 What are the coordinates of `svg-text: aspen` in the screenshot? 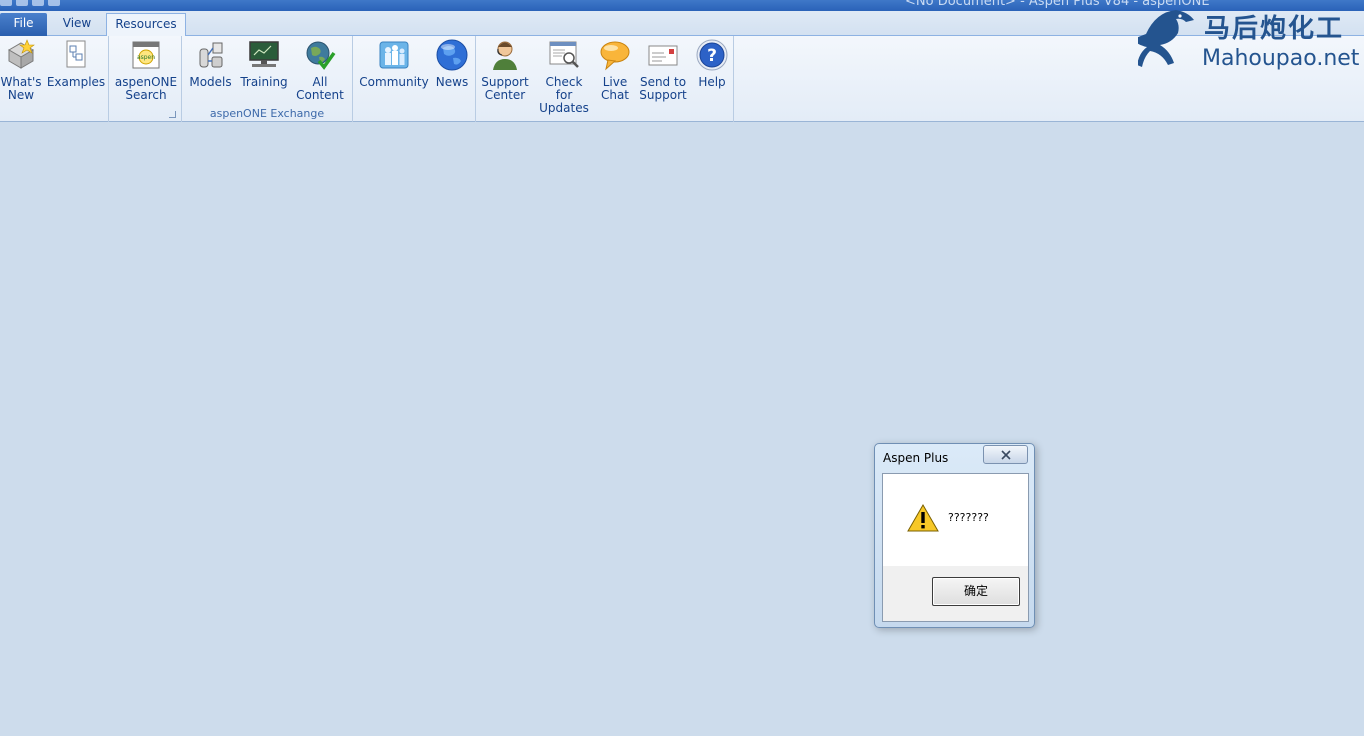 It's located at (146, 57).